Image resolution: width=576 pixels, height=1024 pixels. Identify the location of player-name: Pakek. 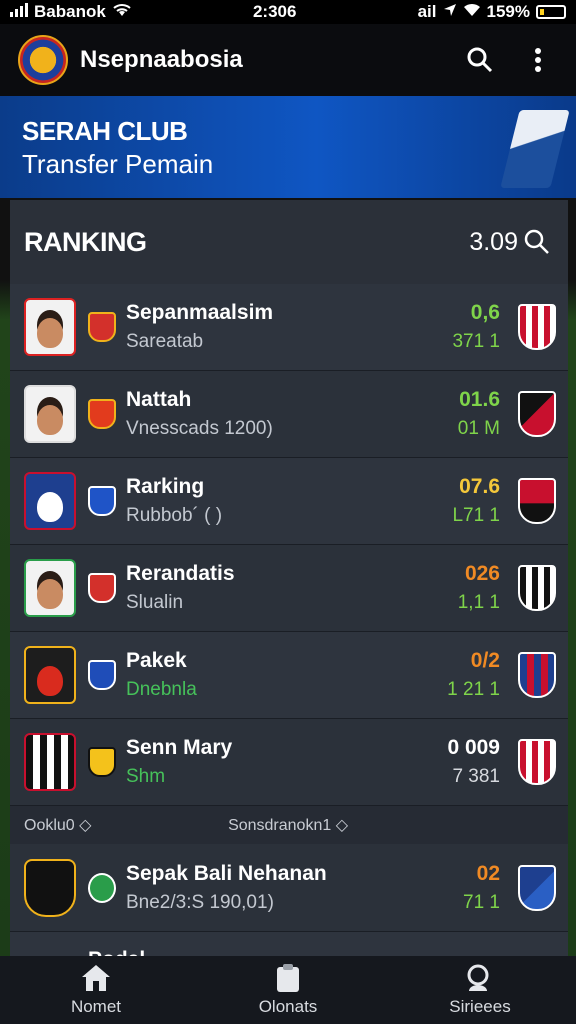
(156, 660).